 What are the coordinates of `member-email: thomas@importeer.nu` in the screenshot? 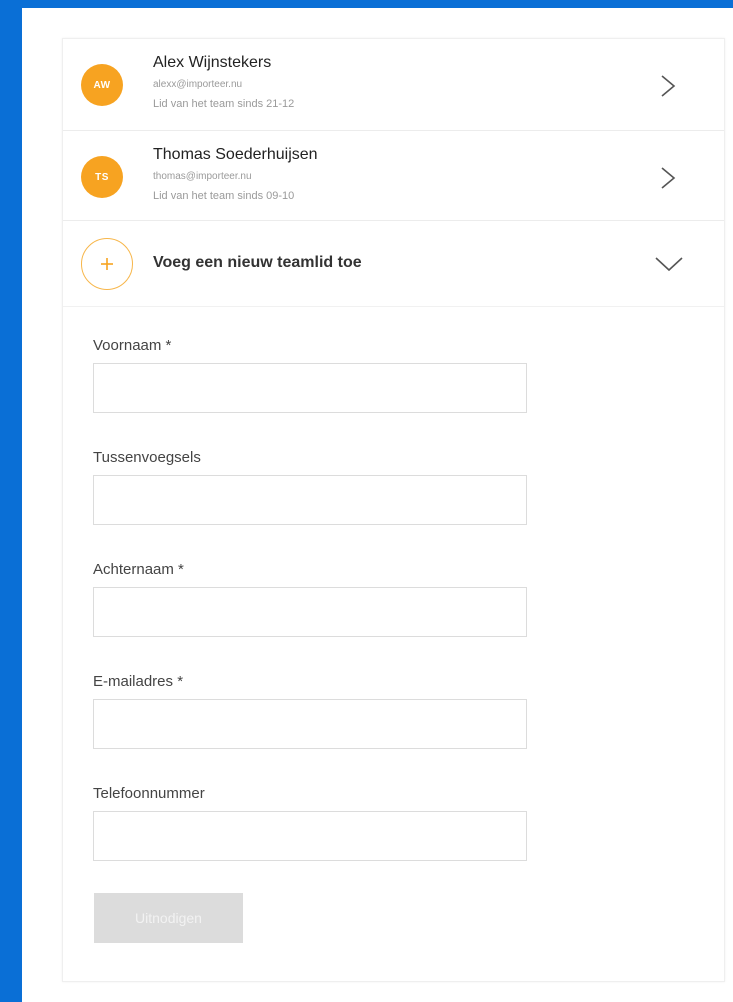 It's located at (202, 176).